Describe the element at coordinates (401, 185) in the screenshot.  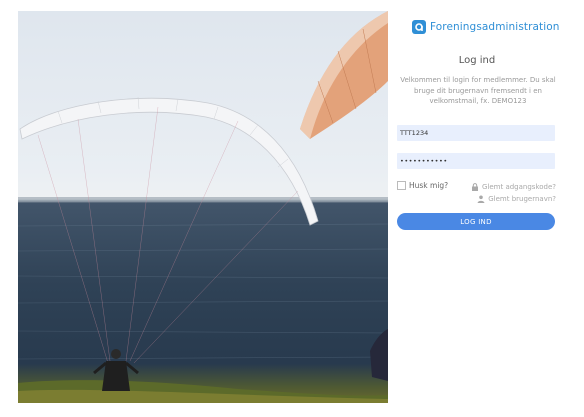
I see `remember-checkbox` at that location.